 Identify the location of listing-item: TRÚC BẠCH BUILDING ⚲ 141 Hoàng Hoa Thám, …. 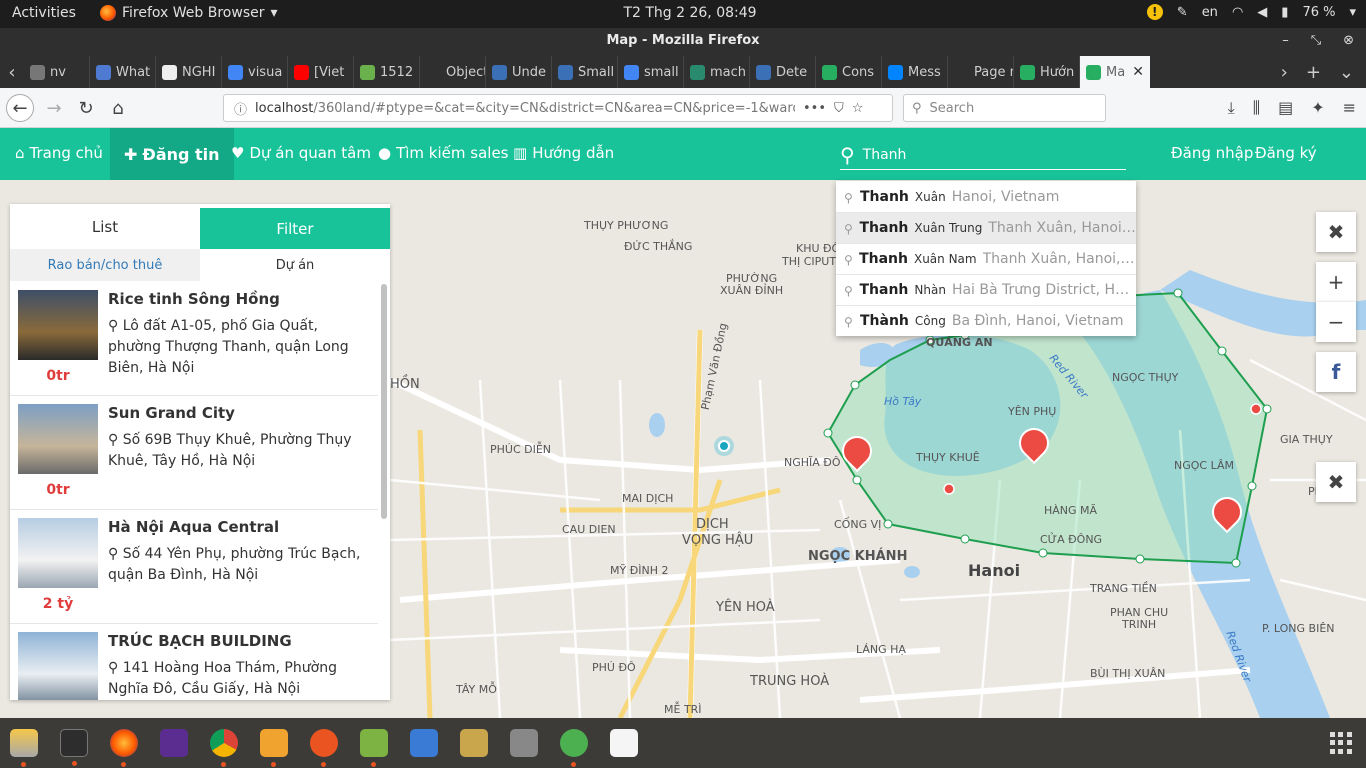
(194, 662).